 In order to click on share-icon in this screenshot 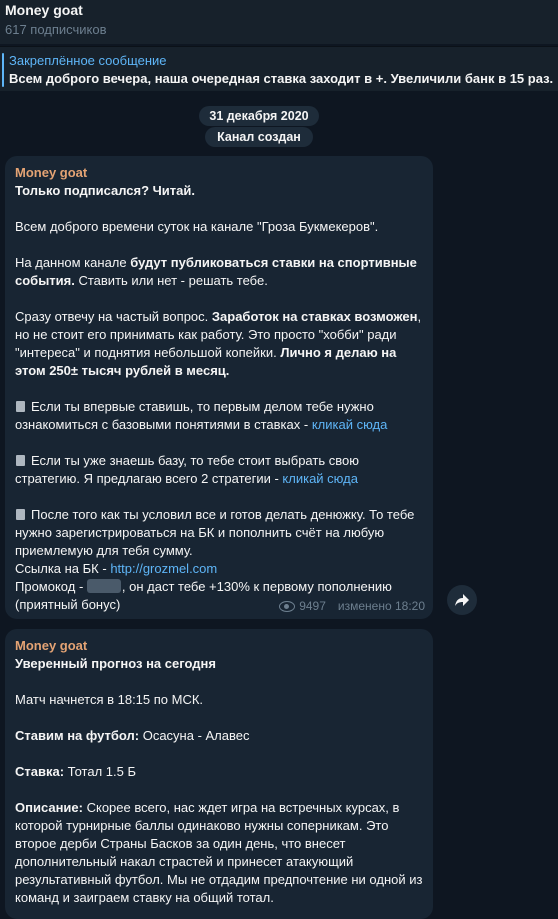, I will do `click(462, 600)`.